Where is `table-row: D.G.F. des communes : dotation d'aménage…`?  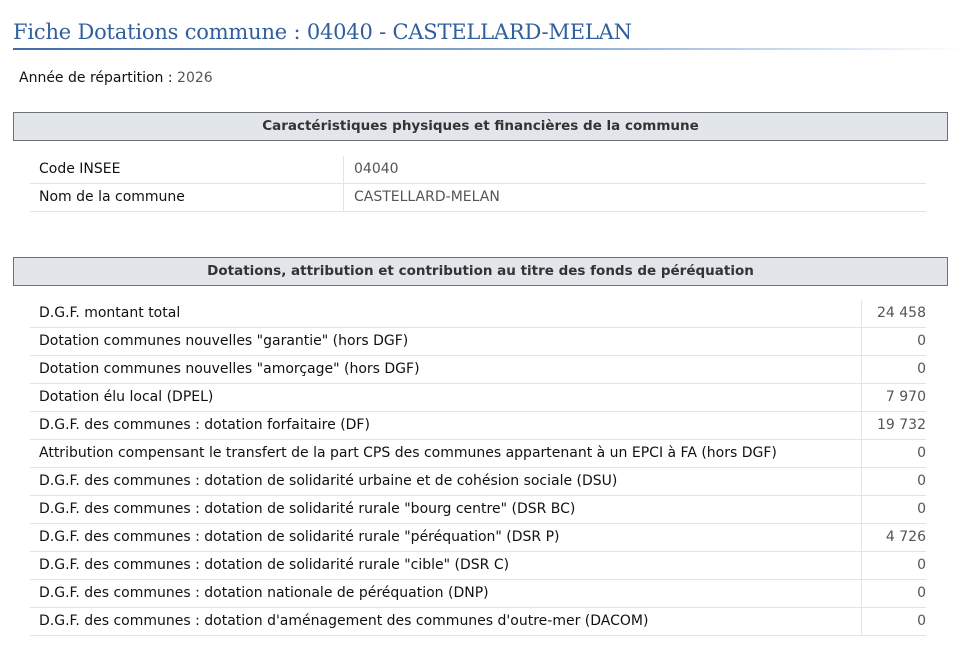 table-row: D.G.F. des communes : dotation d'aménage… is located at coordinates (478, 622).